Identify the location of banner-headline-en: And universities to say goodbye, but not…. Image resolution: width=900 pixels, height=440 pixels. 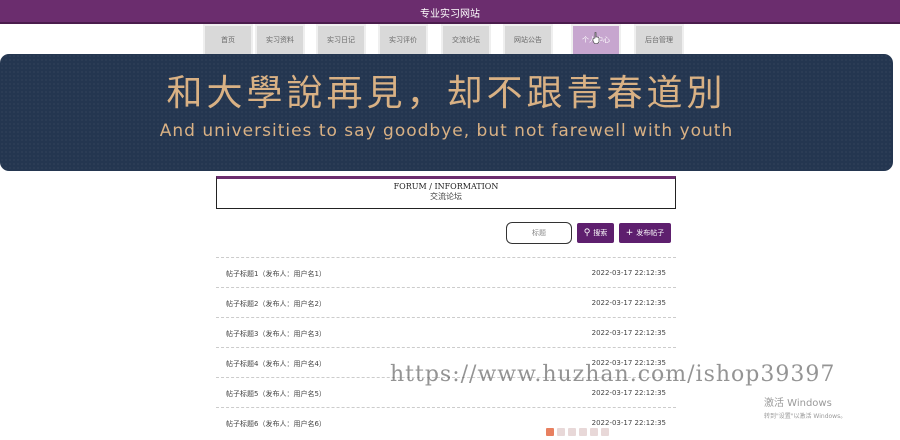
(446, 131).